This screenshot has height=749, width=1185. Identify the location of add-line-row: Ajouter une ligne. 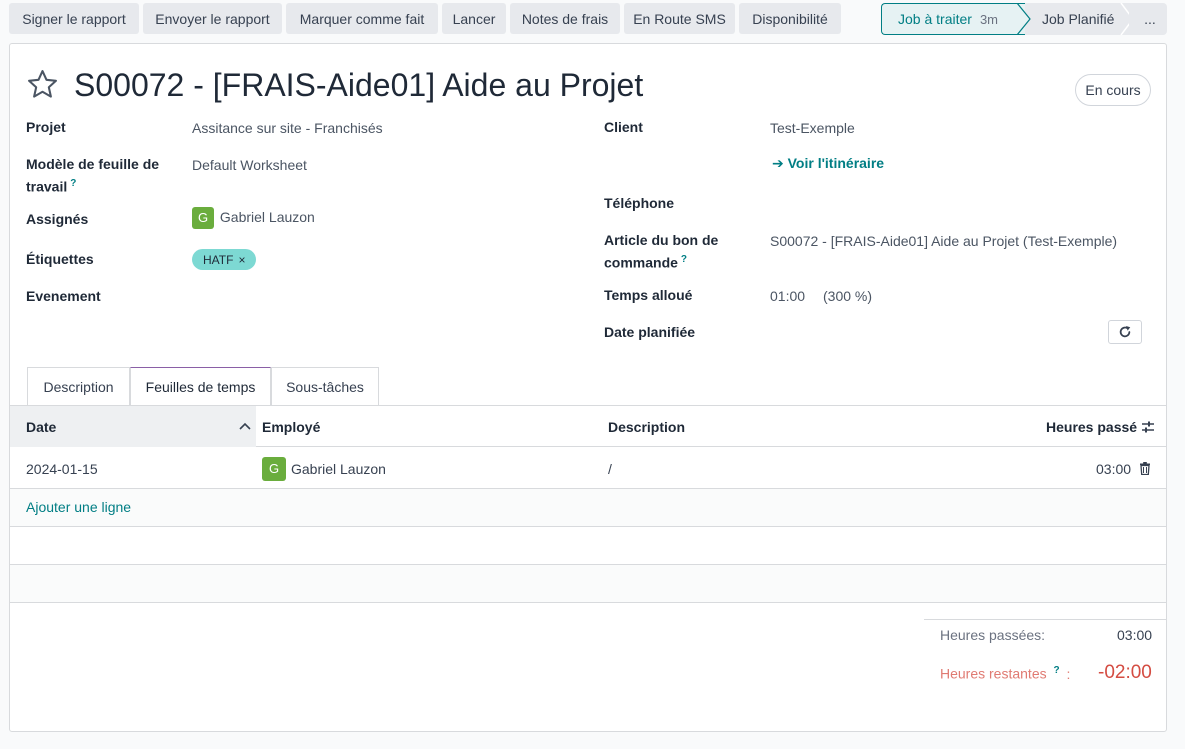
(588, 508).